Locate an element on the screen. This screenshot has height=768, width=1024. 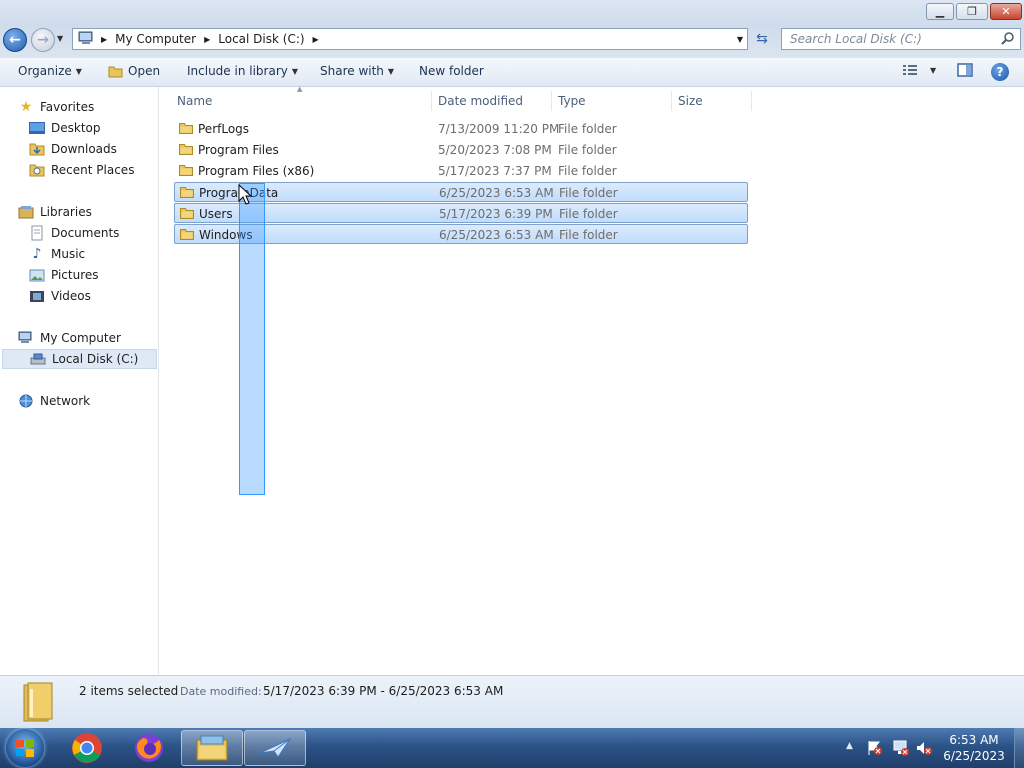
libraries-icon is located at coordinates (26, 212).